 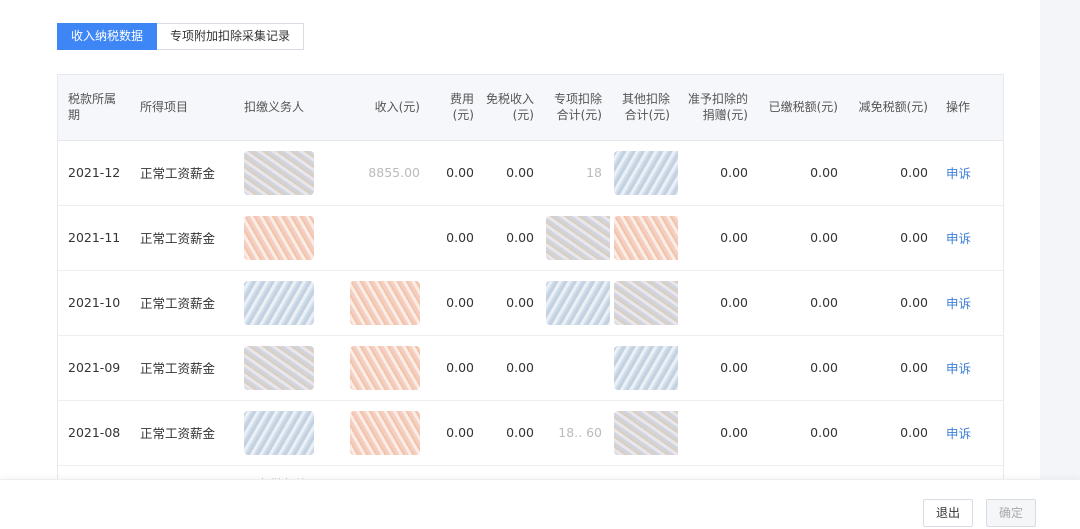 I want to click on tab-special-deduction-records: 专项附加扣除采集记录, so click(x=231, y=36).